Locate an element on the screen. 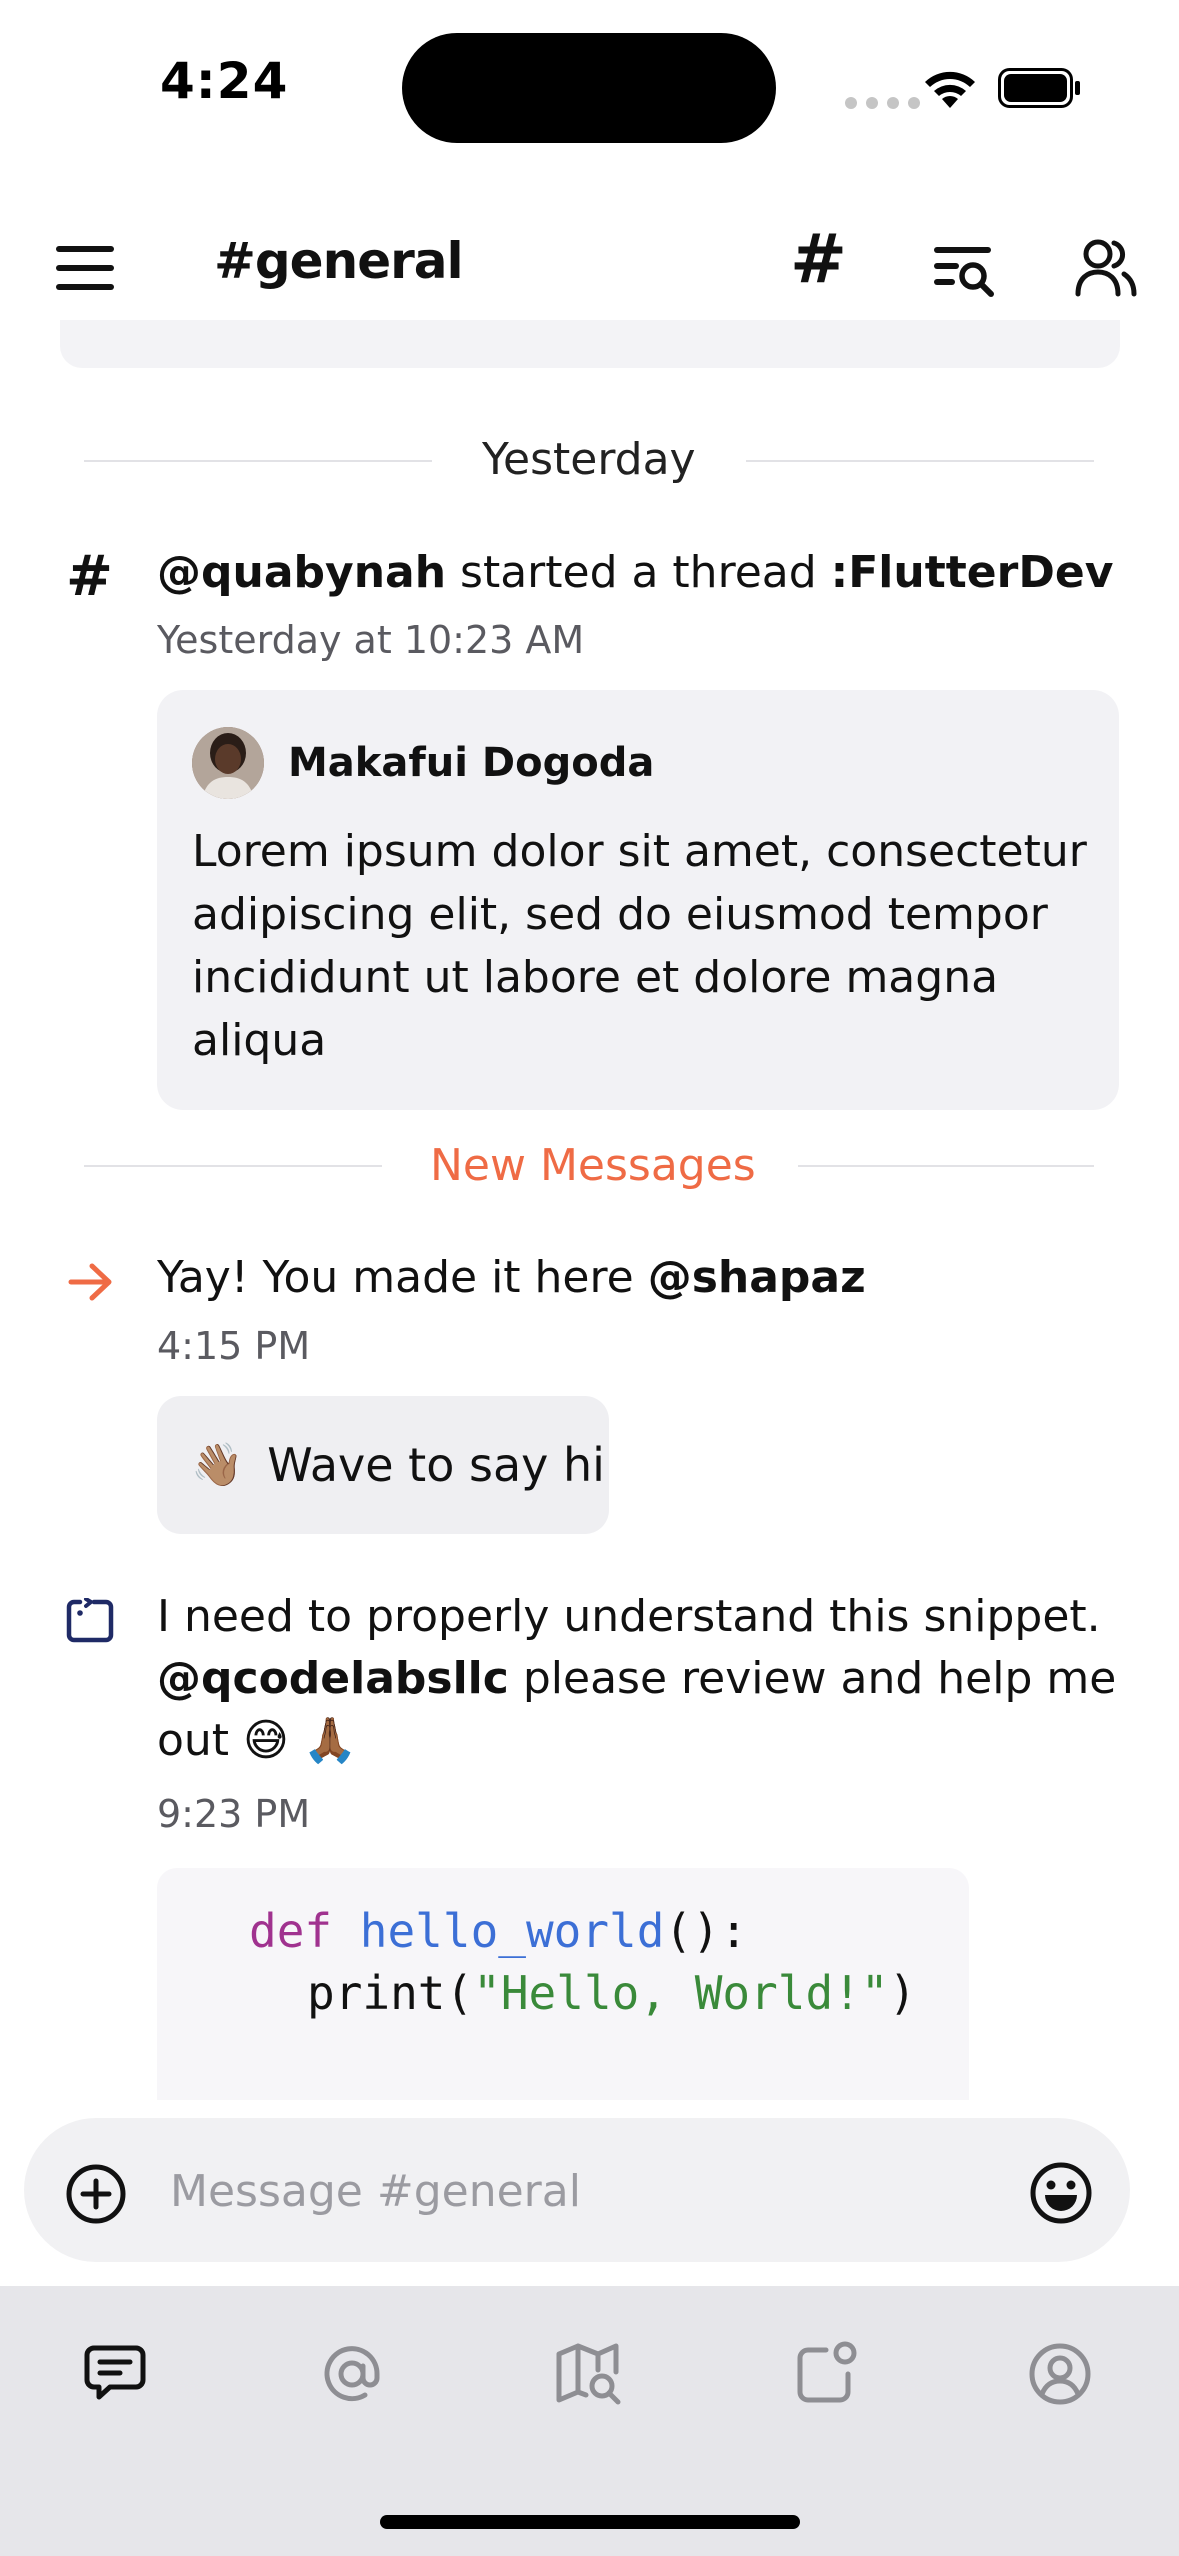 The height and width of the screenshot is (2556, 1179). mention-link: @quabynah is located at coordinates (301, 572).